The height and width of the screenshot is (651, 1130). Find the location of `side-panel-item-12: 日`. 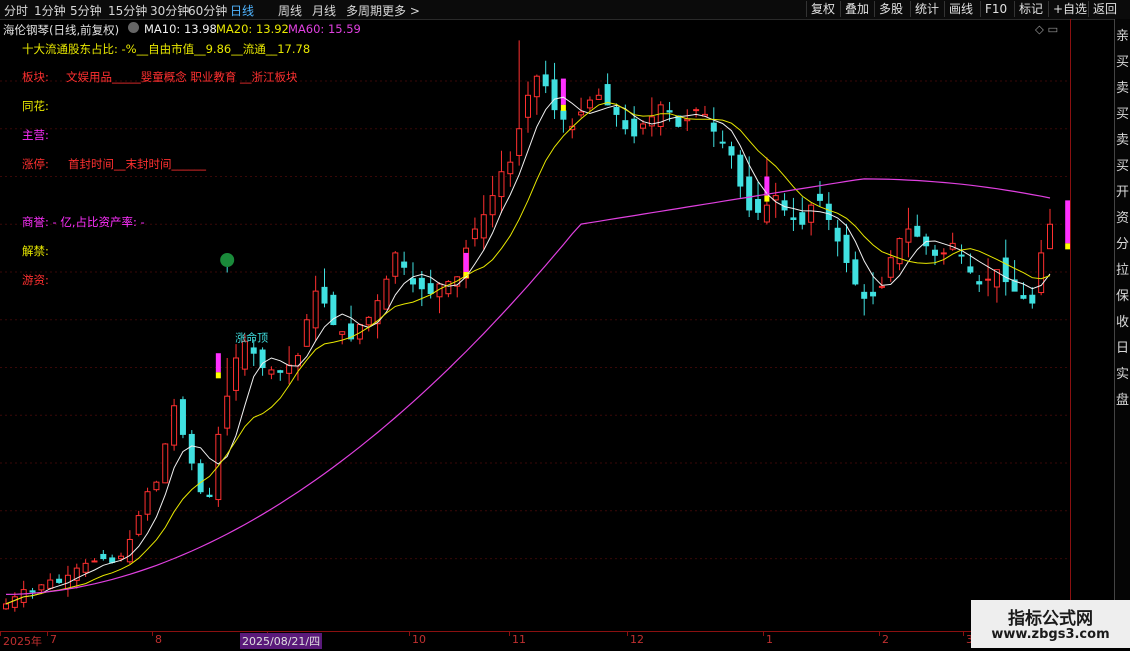

side-panel-item-12: 日 is located at coordinates (1122, 346).